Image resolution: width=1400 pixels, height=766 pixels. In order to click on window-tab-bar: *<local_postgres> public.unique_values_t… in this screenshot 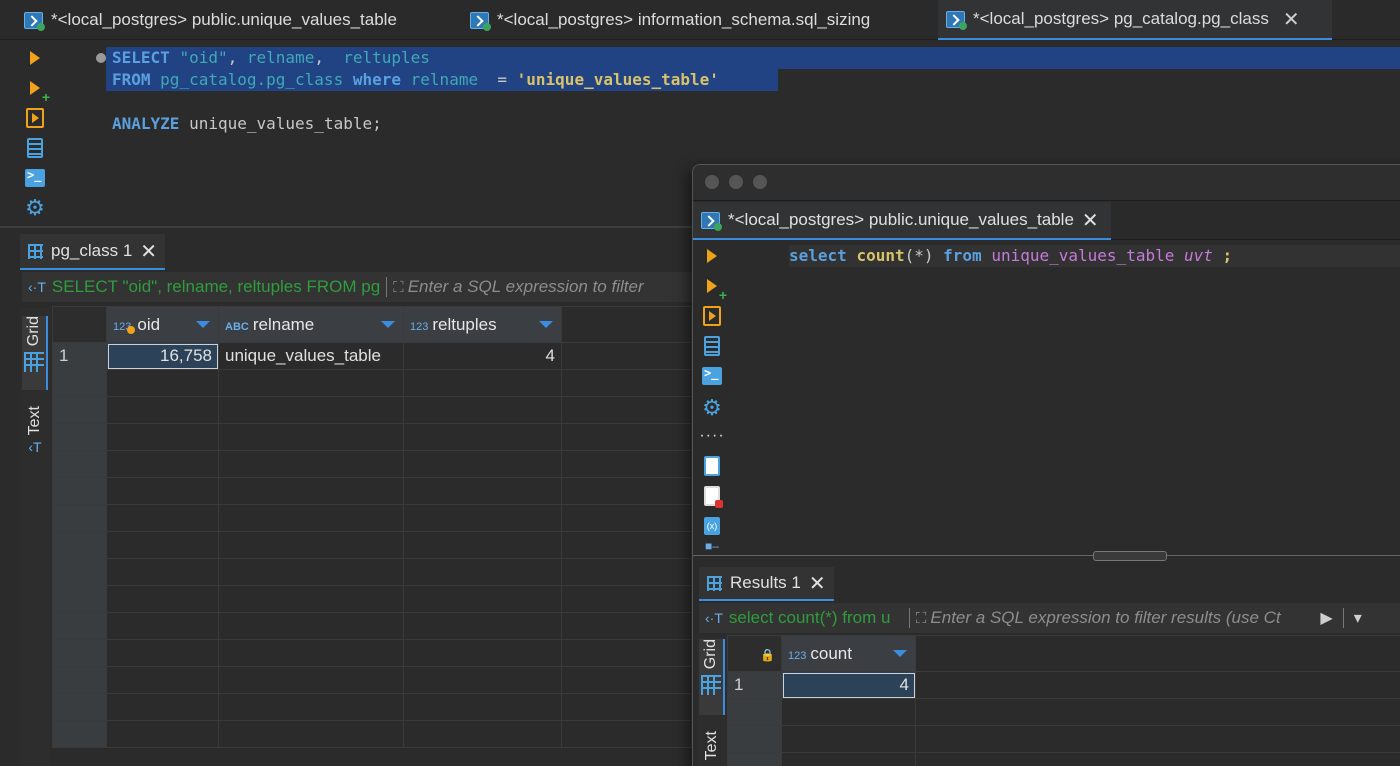, I will do `click(1046, 221)`.